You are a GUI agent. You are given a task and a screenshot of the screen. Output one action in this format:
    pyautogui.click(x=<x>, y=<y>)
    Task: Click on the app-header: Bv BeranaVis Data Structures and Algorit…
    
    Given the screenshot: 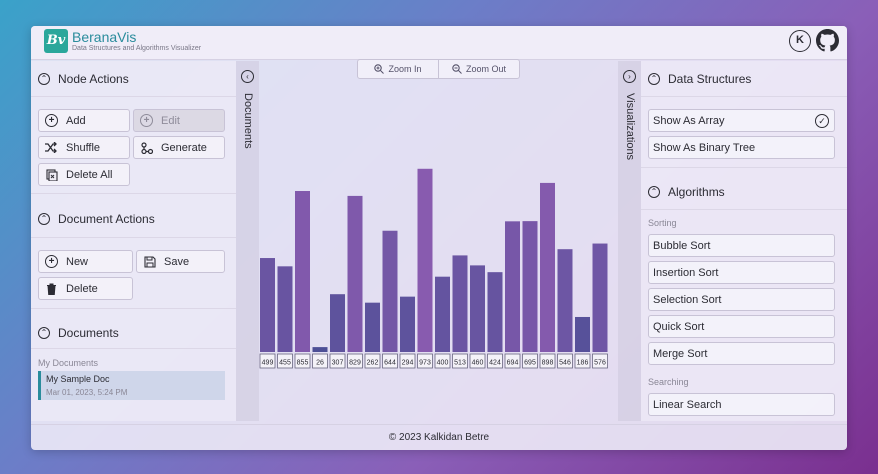 What is the action you would take?
    pyautogui.click(x=439, y=43)
    